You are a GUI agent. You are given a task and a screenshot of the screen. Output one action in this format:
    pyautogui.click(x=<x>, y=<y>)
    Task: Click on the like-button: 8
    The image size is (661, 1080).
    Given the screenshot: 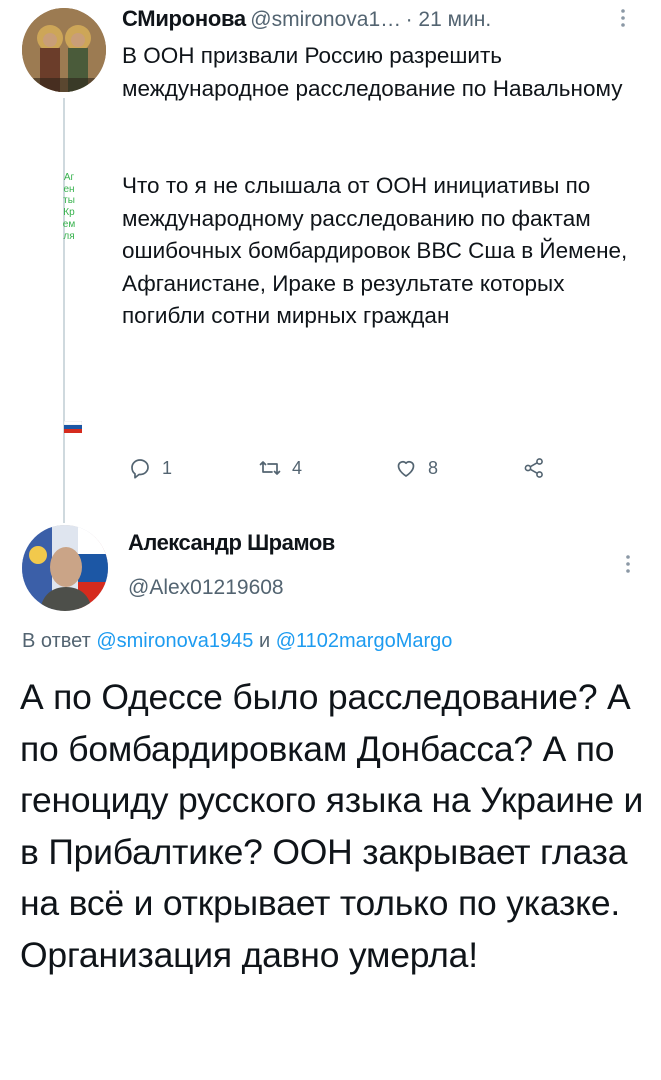 What is the action you would take?
    pyautogui.click(x=416, y=468)
    